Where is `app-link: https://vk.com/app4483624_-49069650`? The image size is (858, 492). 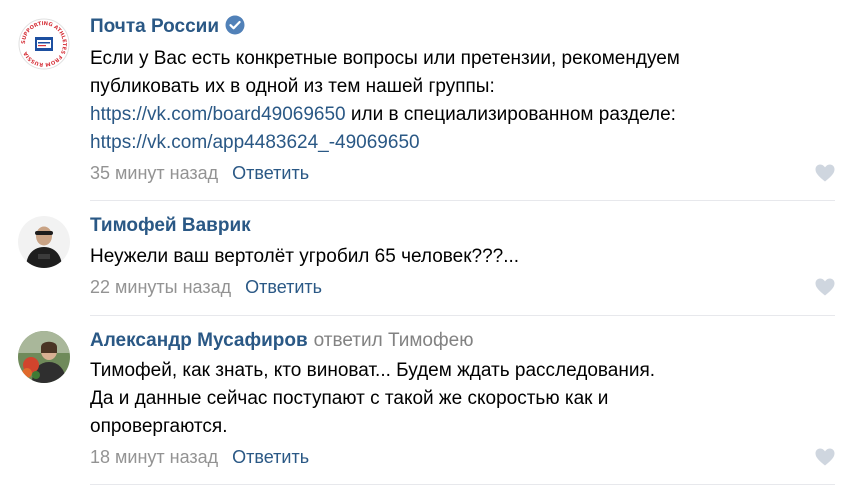 app-link: https://vk.com/app4483624_-49069650 is located at coordinates (255, 142).